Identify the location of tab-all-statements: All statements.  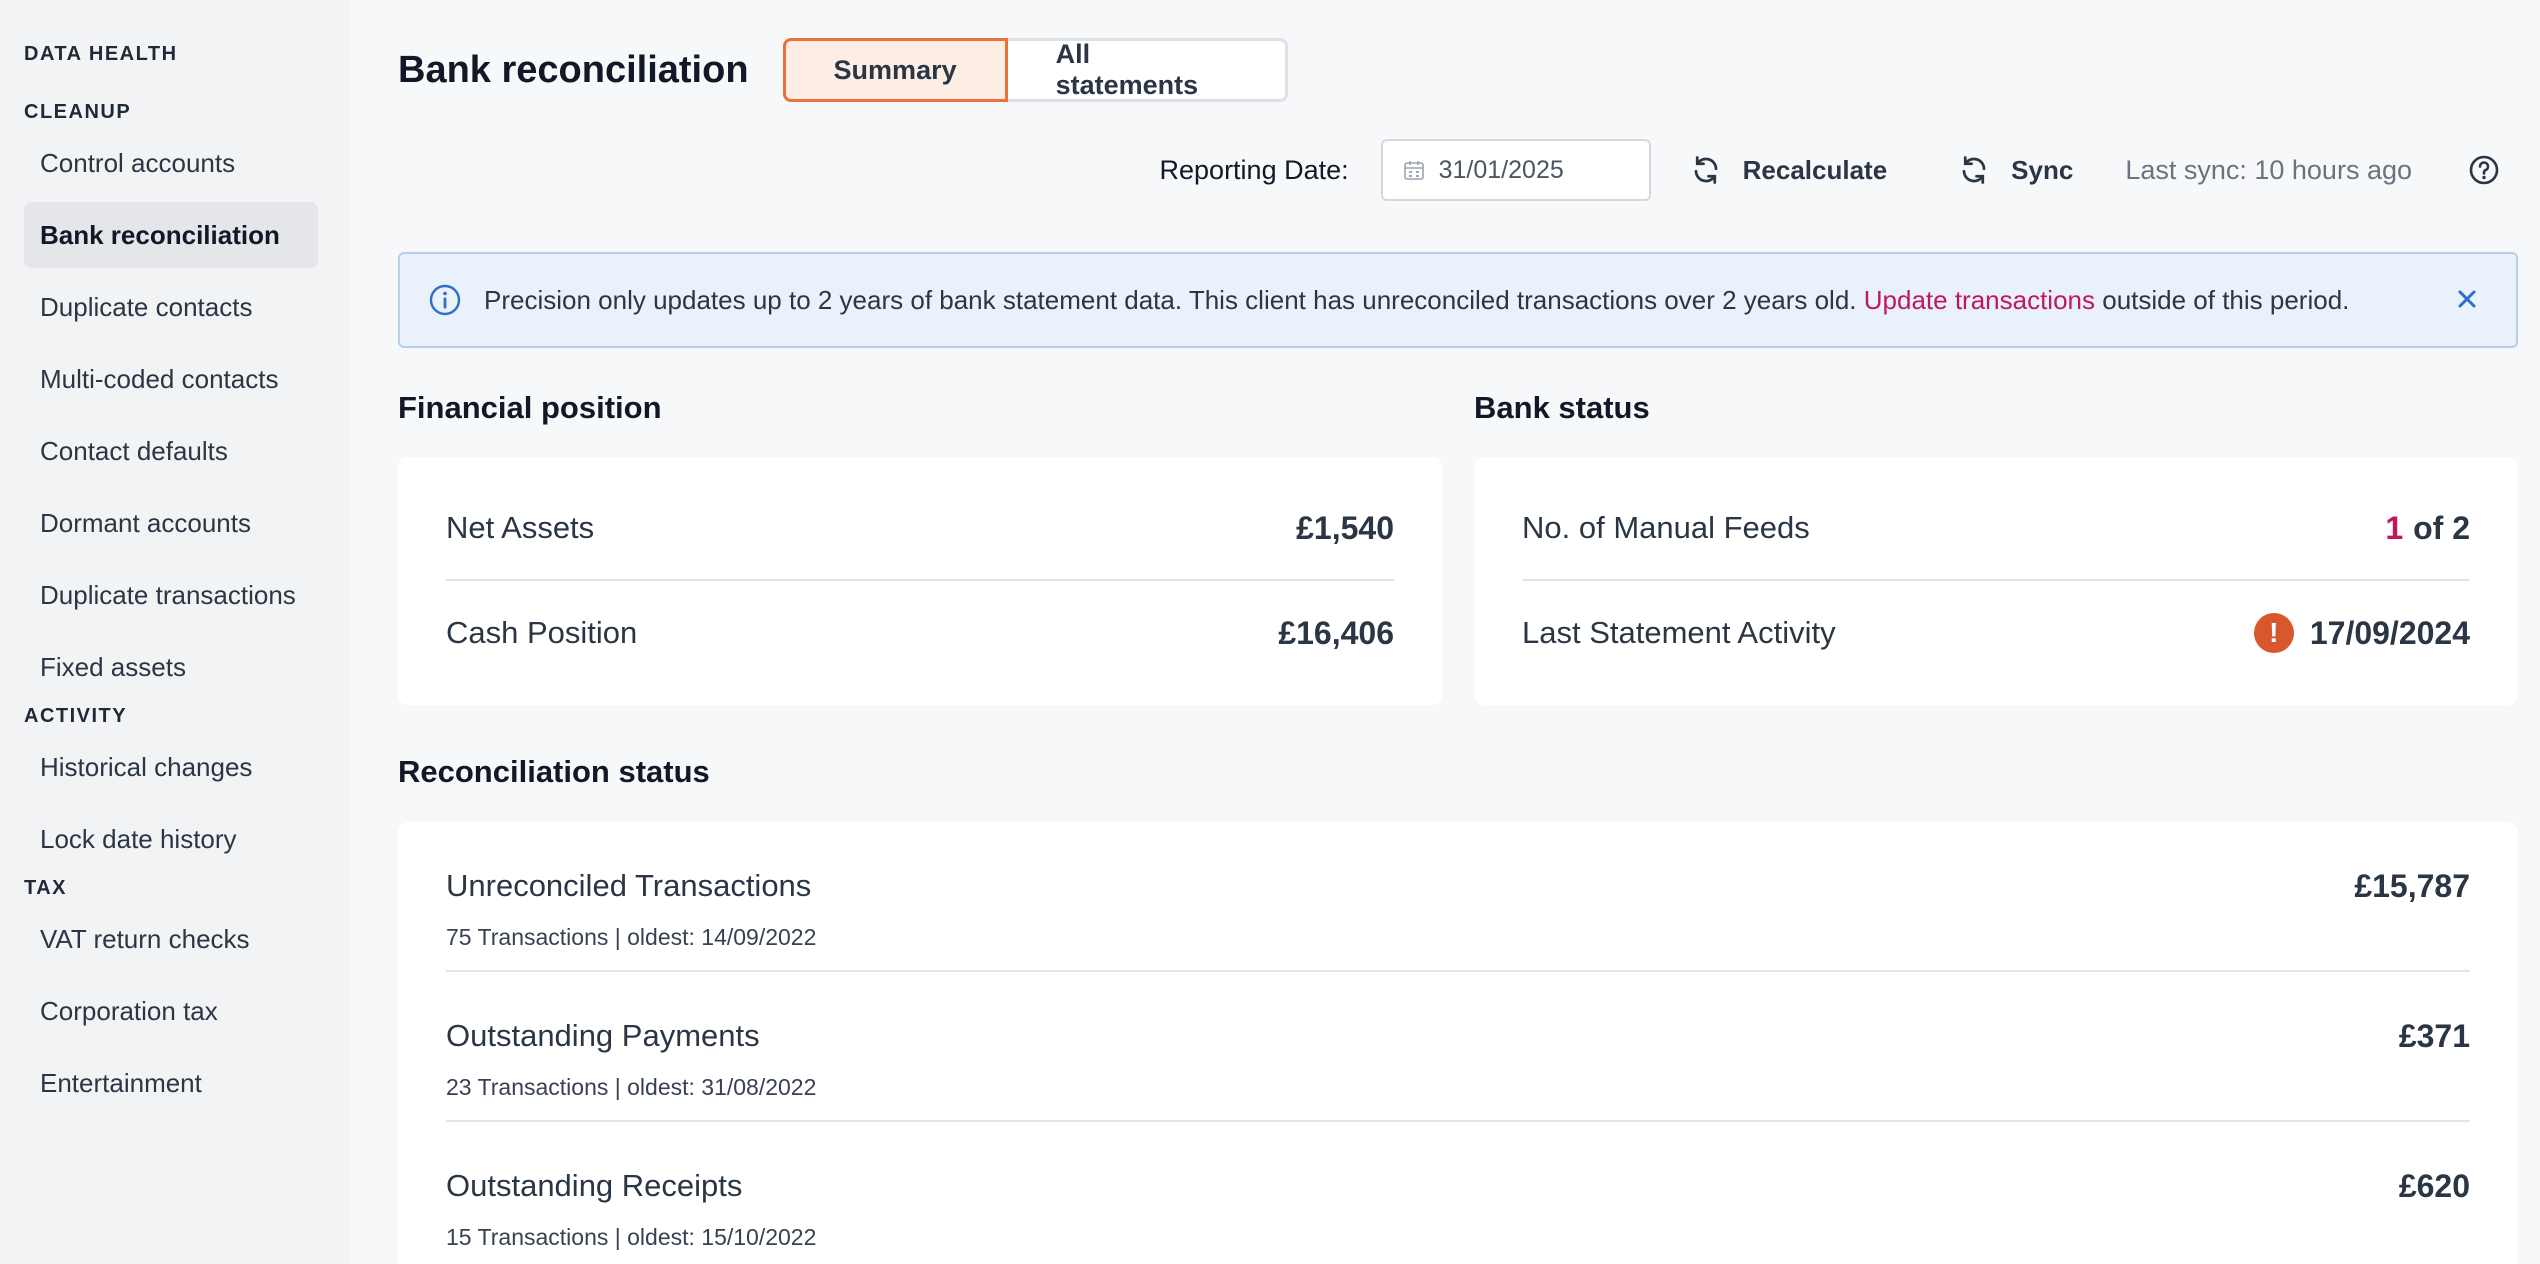
(1147, 70).